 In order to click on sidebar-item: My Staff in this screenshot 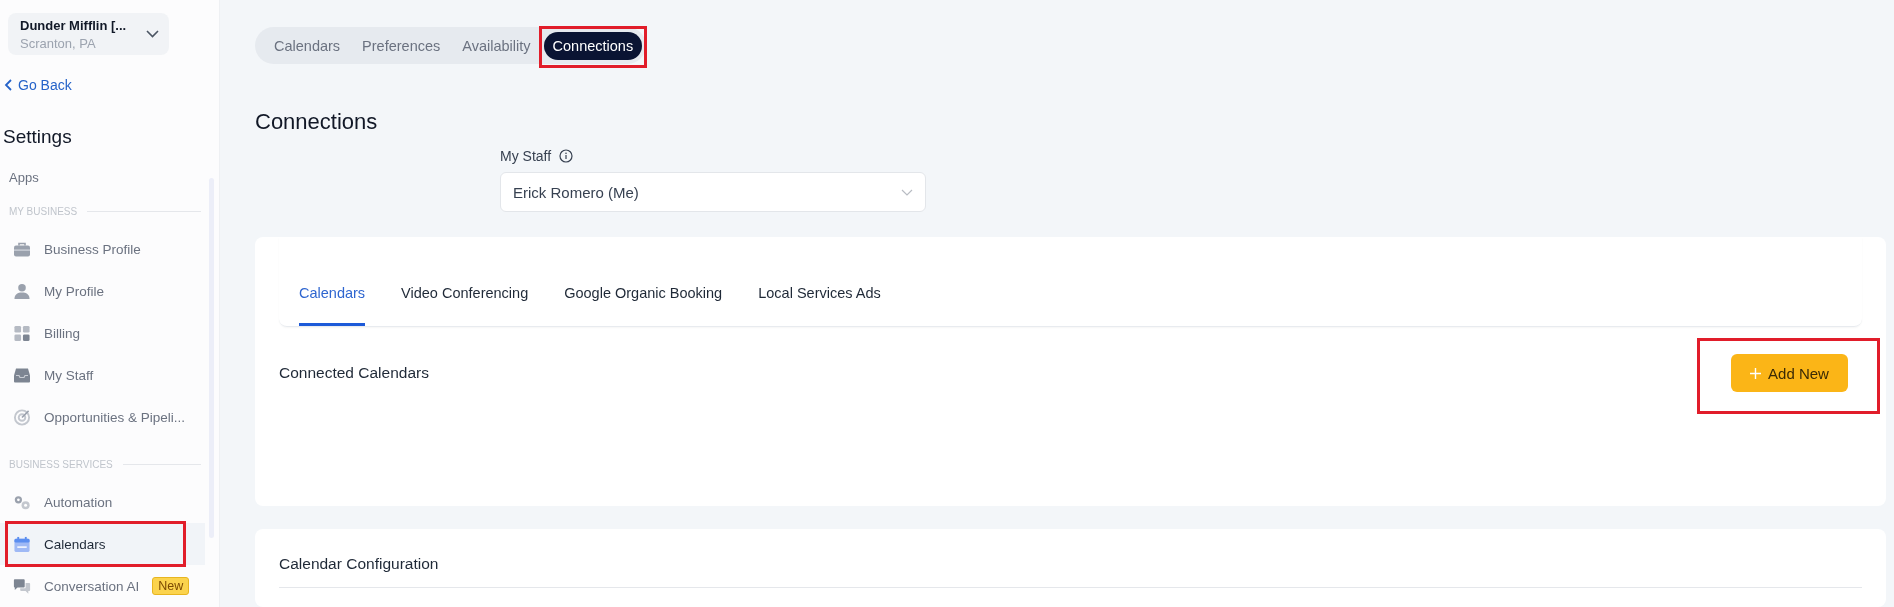, I will do `click(102, 375)`.